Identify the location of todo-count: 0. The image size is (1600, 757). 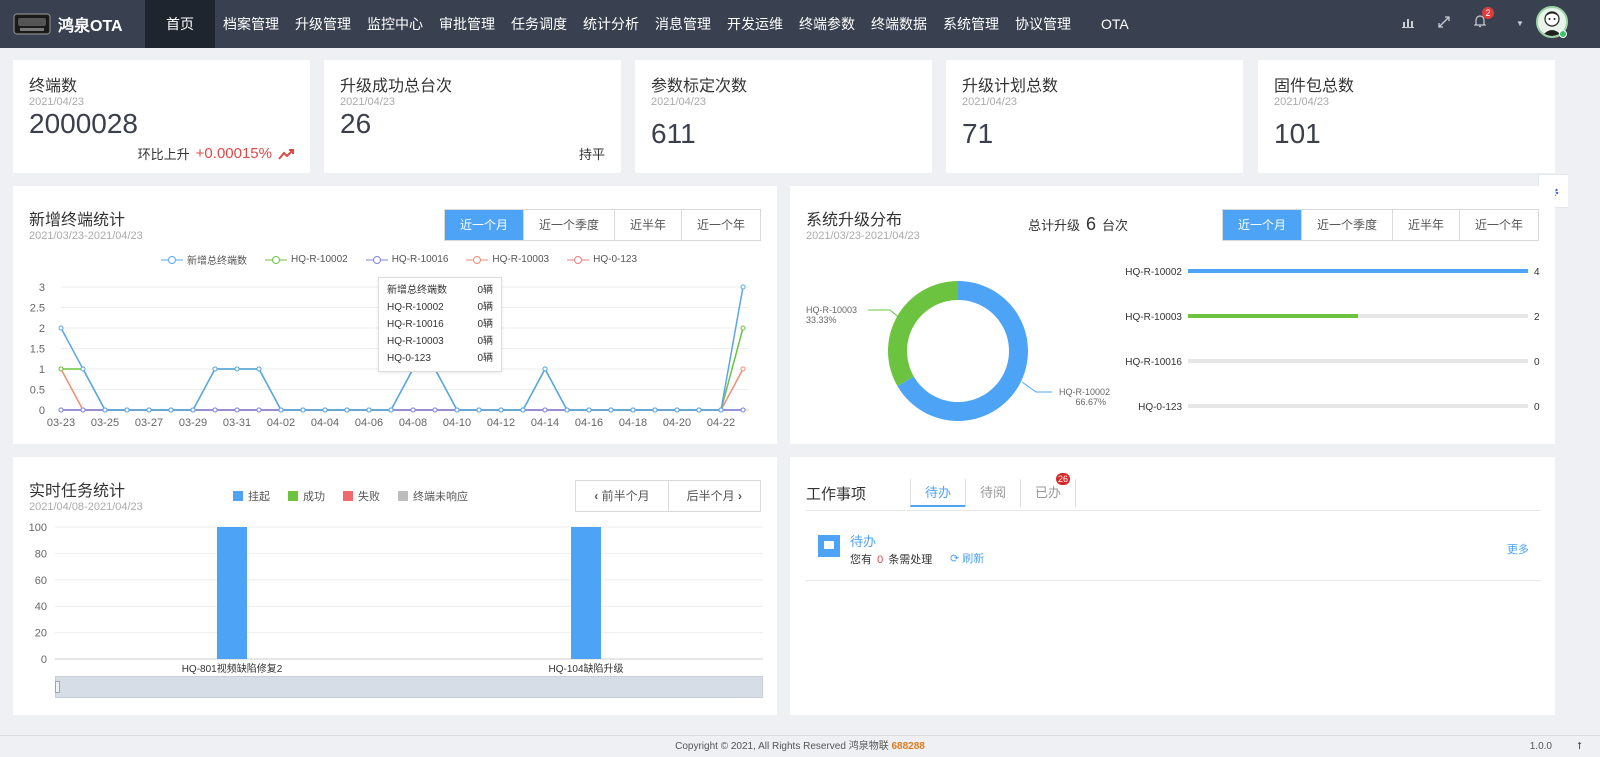
(880, 560).